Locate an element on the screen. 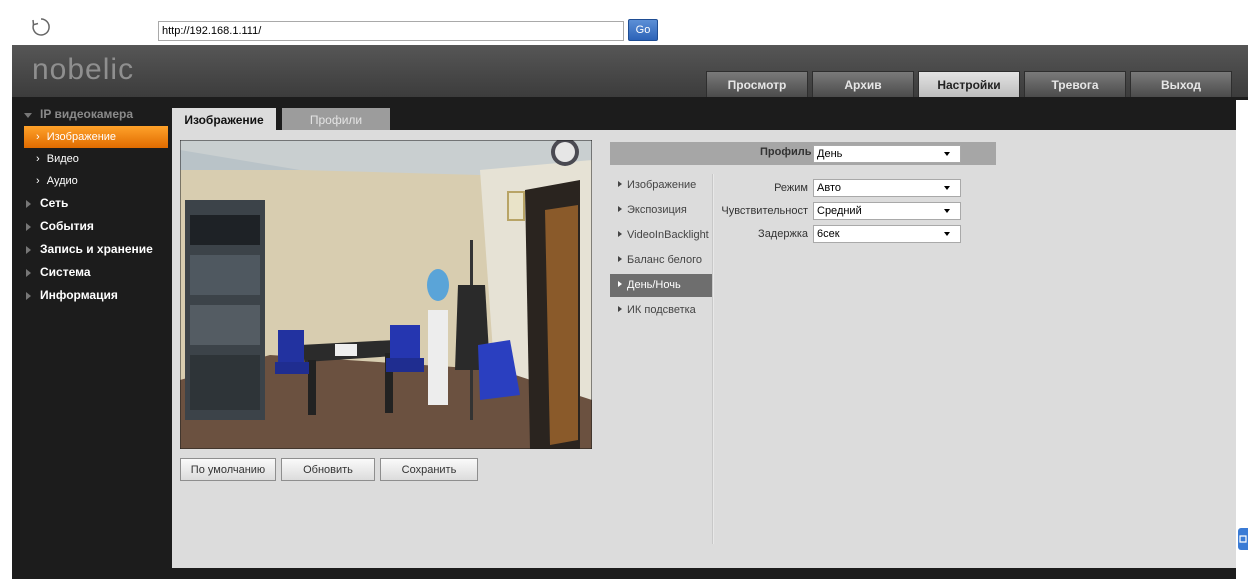 This screenshot has width=1248, height=579. submenu-backlight: VideoInBacklight is located at coordinates (661, 235).